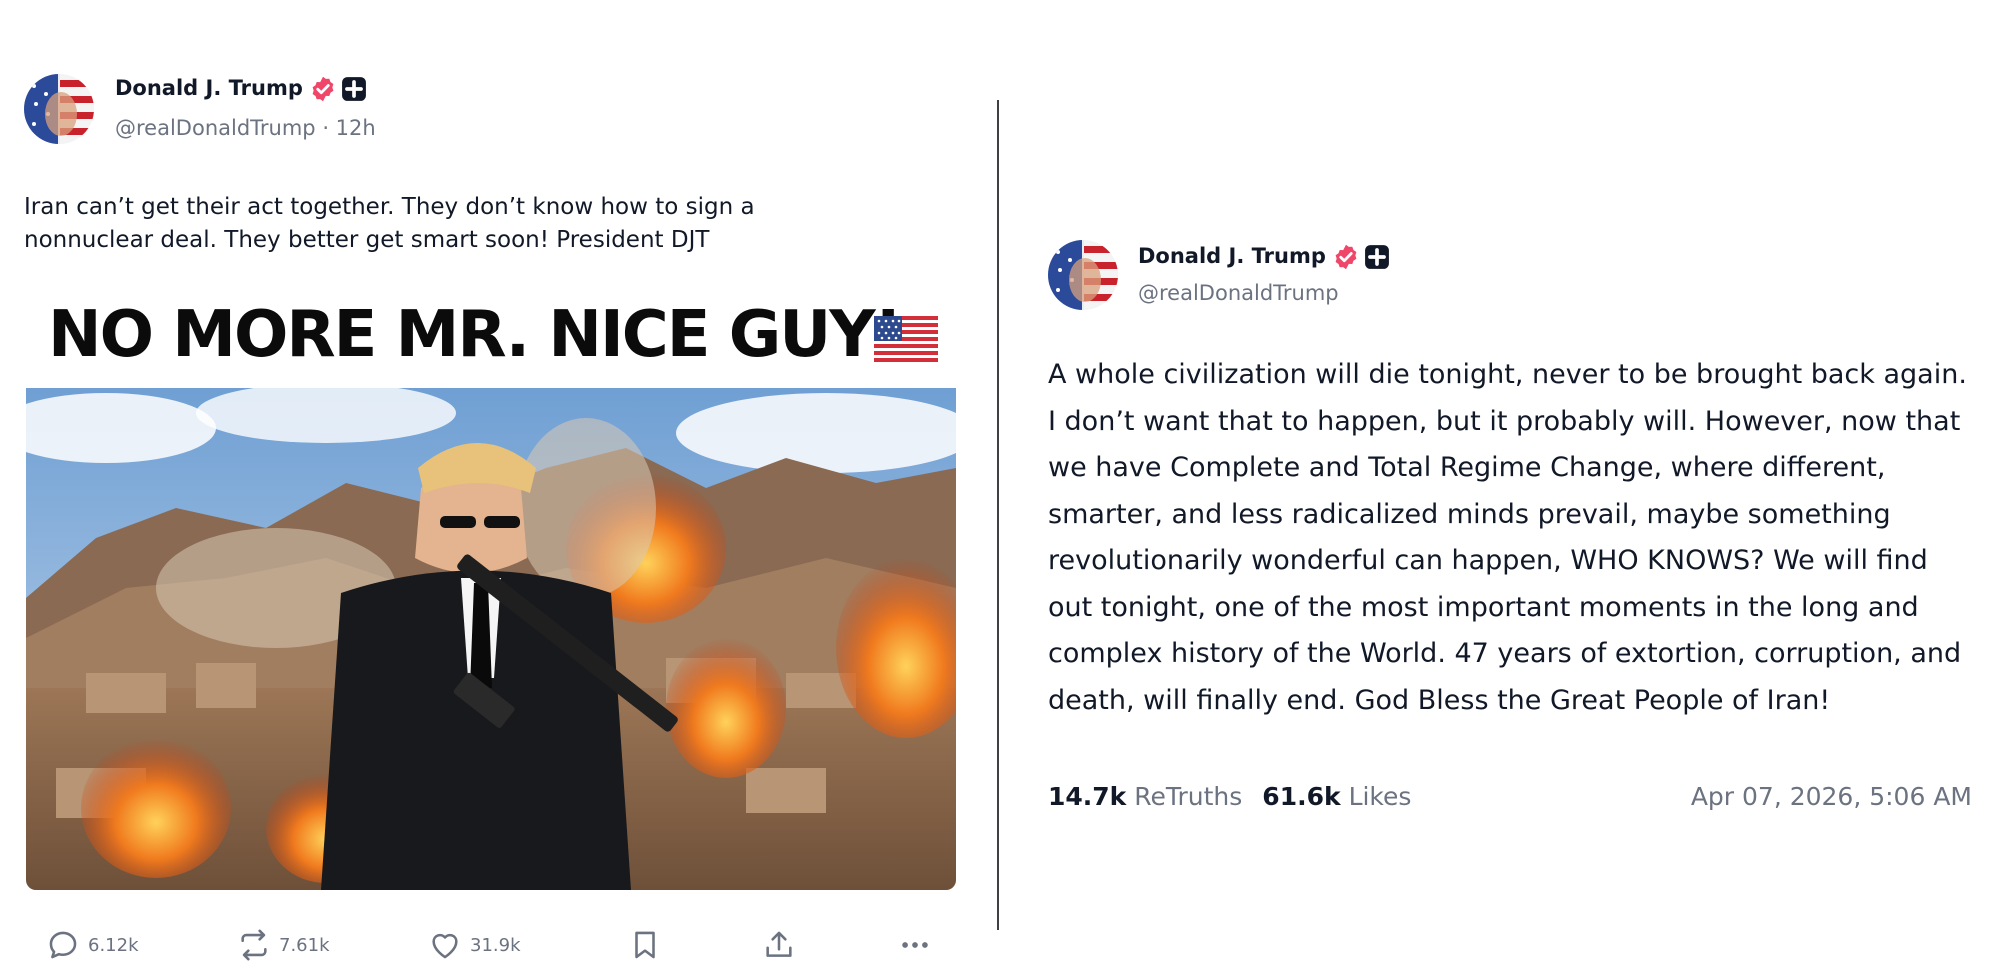 This screenshot has height=974, width=1996. What do you see at coordinates (1188, 796) in the screenshot?
I see `retruths-label: ReTruths` at bounding box center [1188, 796].